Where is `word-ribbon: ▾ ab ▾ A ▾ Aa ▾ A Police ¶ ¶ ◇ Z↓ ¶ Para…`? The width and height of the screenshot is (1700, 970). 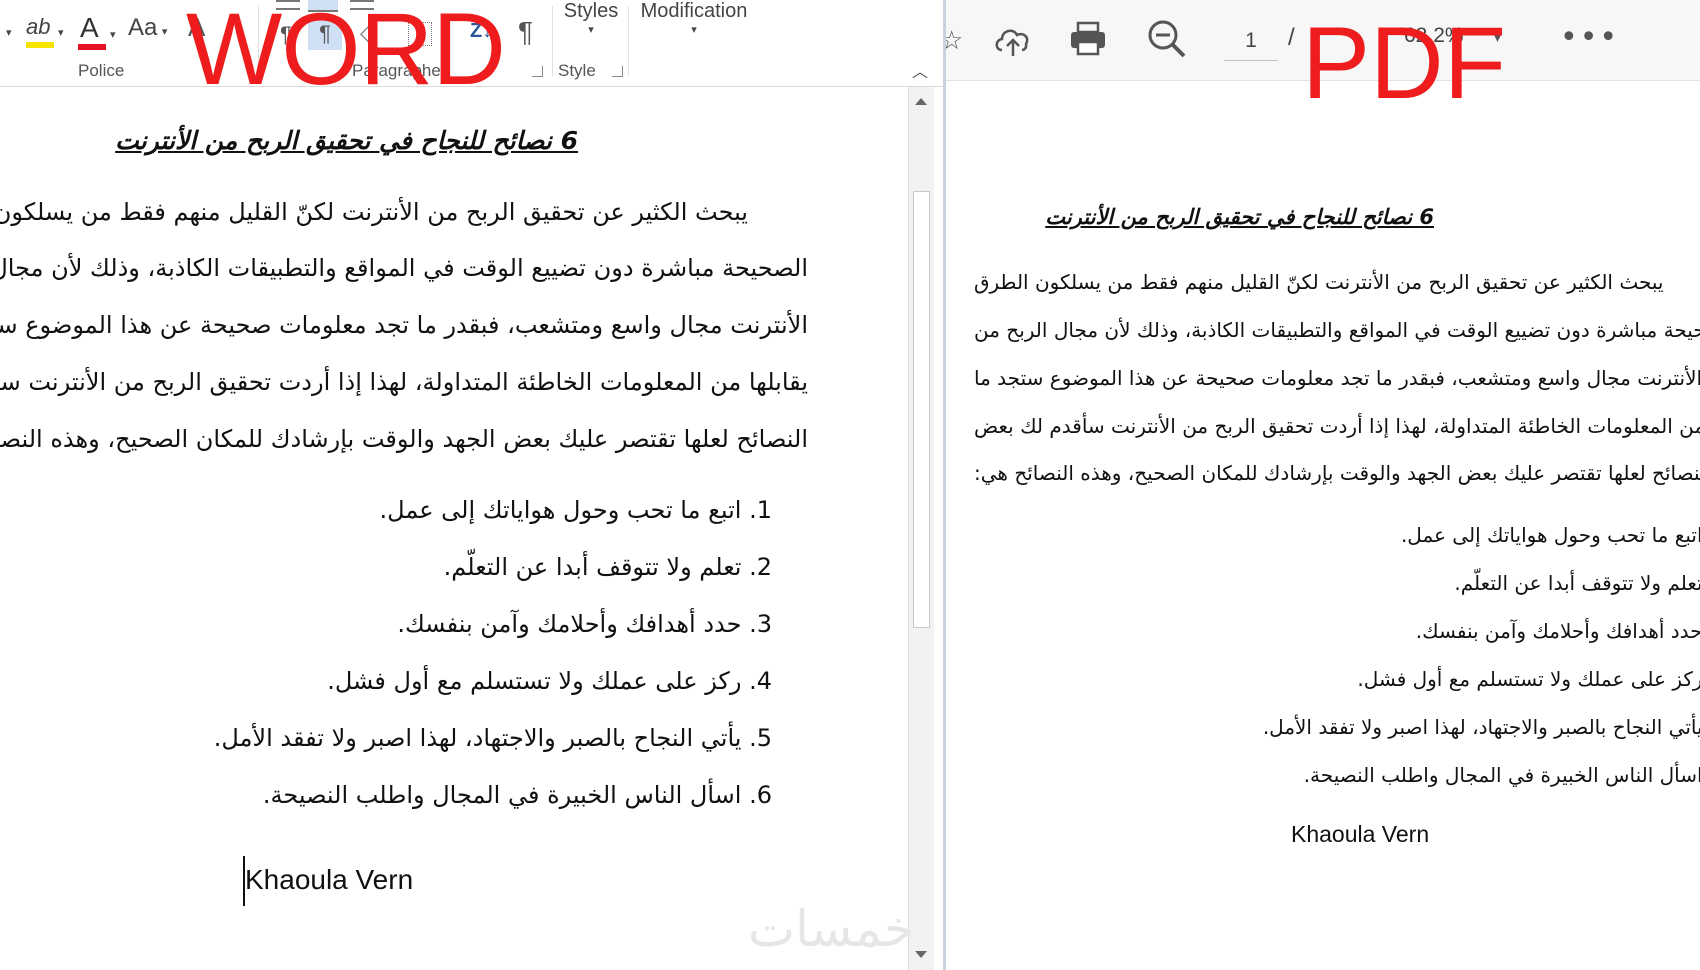
word-ribbon: ▾ ab ▾ A ▾ Aa ▾ A Police ¶ ¶ ◇ Z↓ ¶ Para… is located at coordinates (471, 50).